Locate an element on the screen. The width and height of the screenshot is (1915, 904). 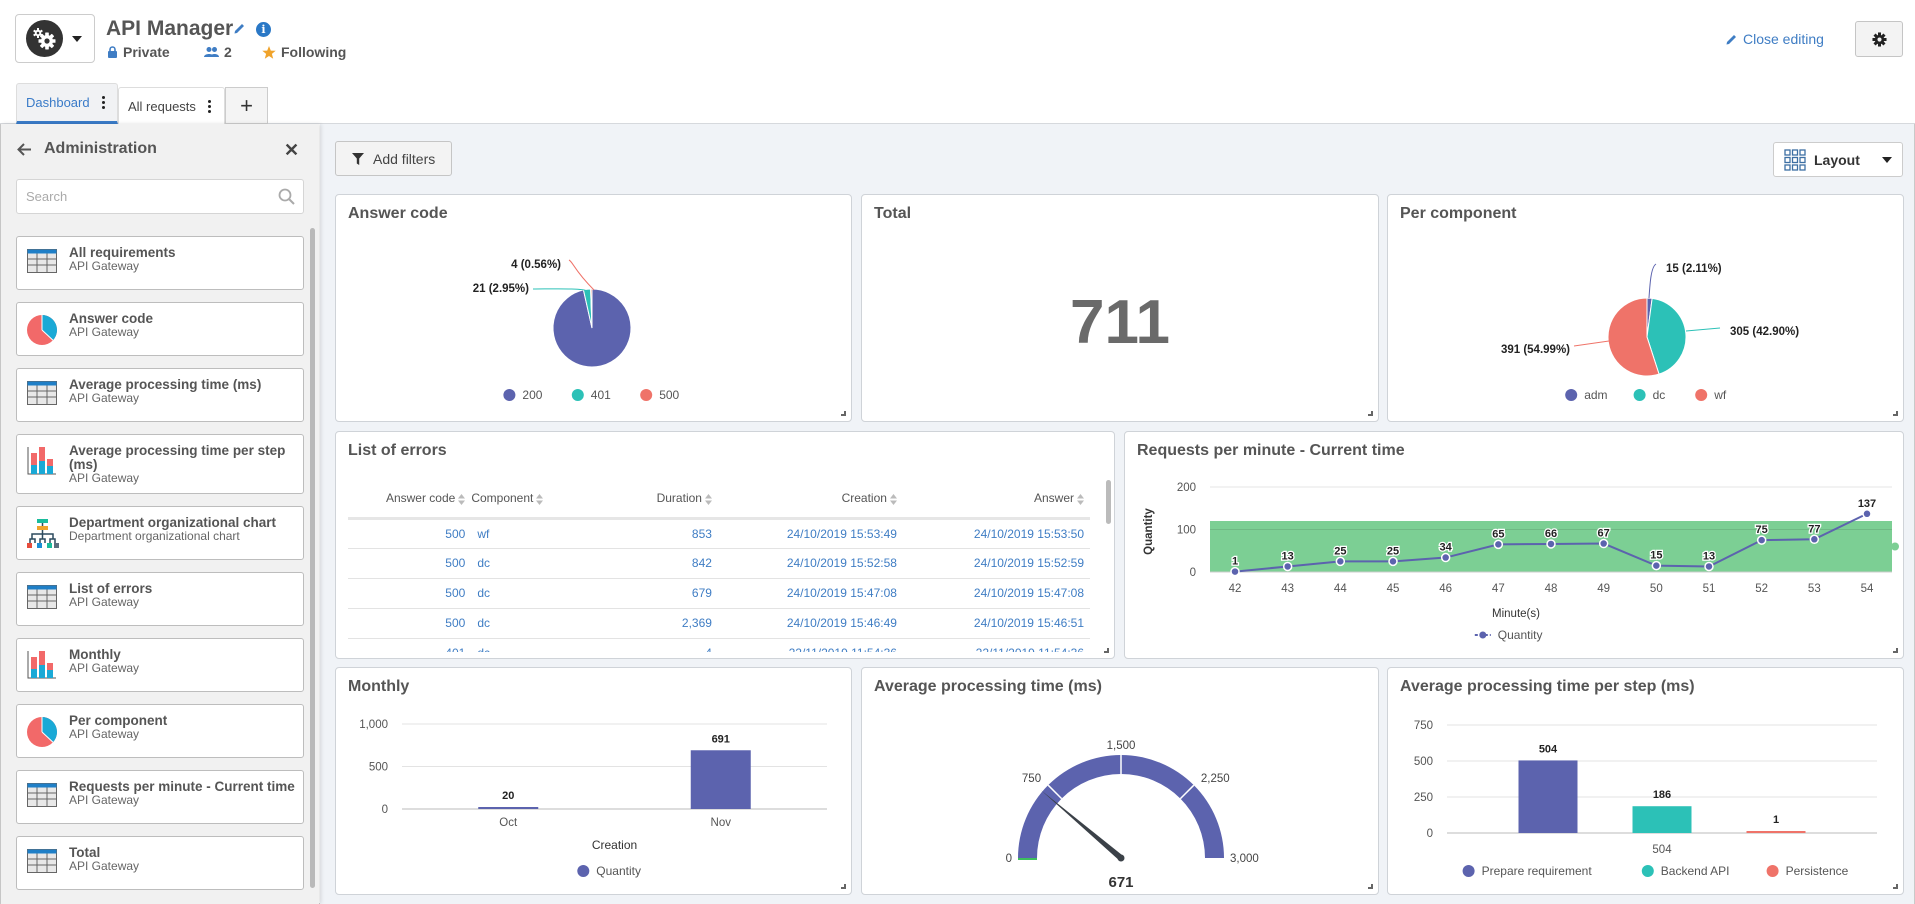
widget-list-item: Per component API Gateway is located at coordinates (160, 731).